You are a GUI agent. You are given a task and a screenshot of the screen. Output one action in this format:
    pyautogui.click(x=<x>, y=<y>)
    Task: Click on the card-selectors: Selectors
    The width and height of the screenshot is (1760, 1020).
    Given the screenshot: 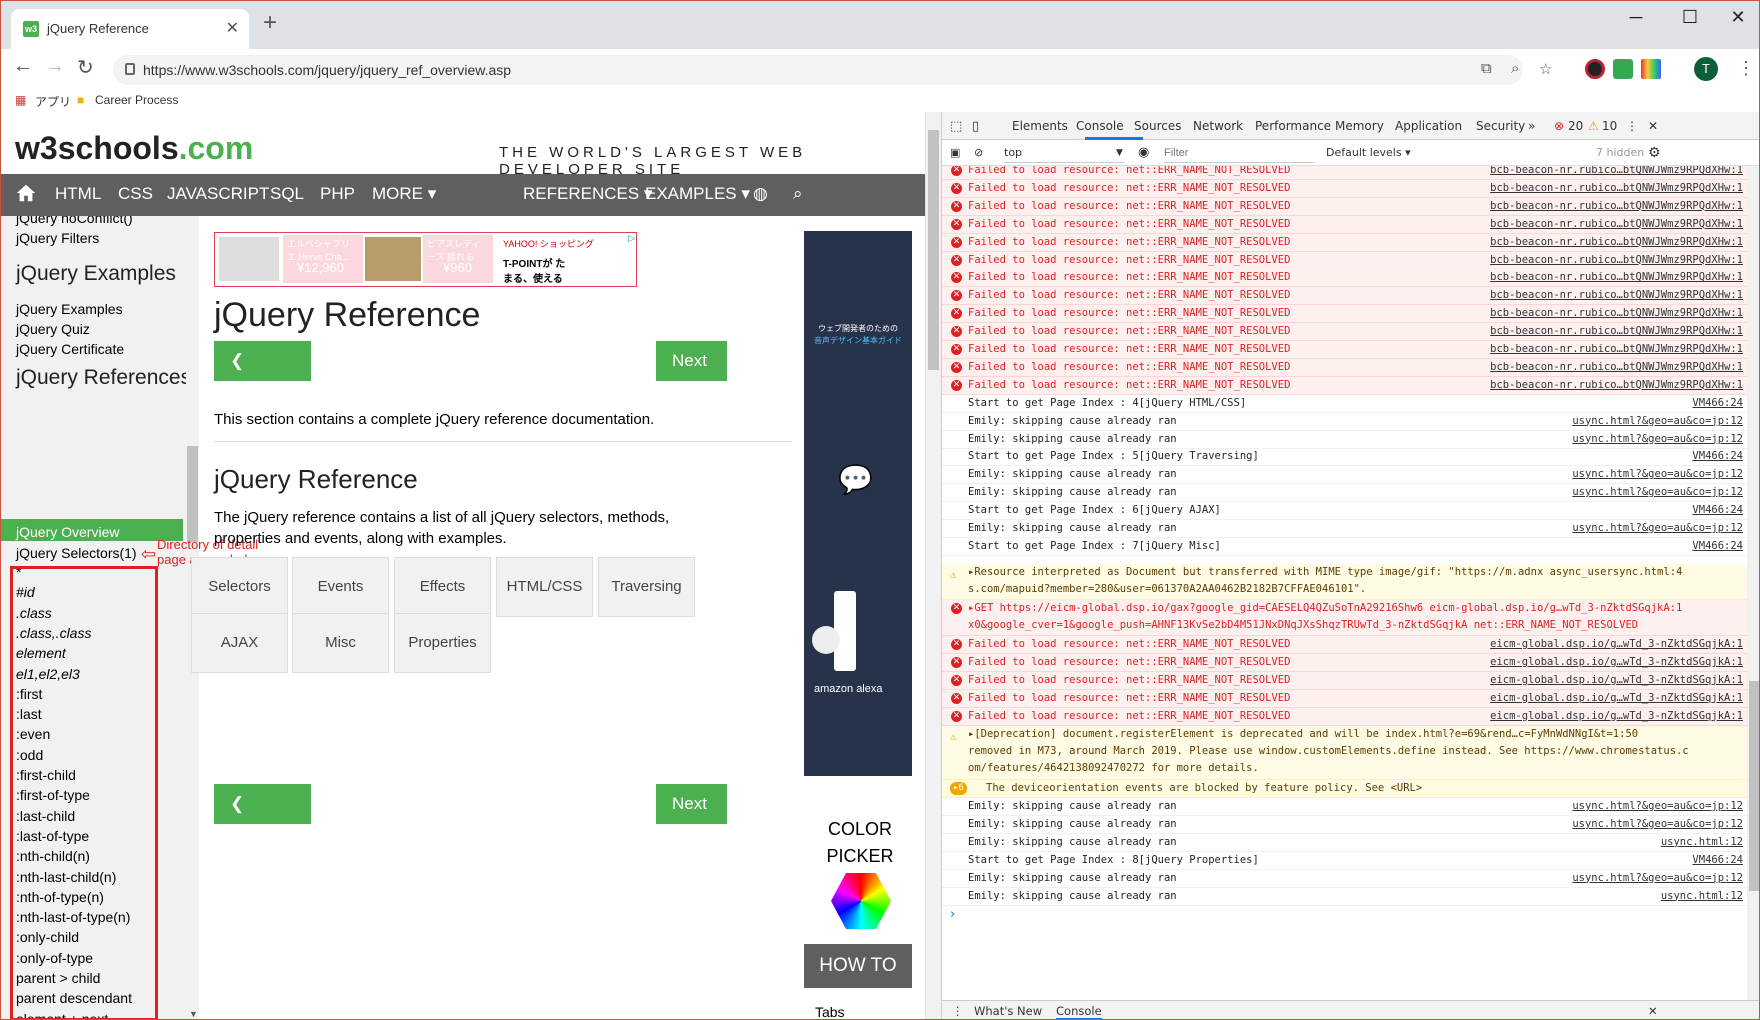 What is the action you would take?
    pyautogui.click(x=239, y=587)
    